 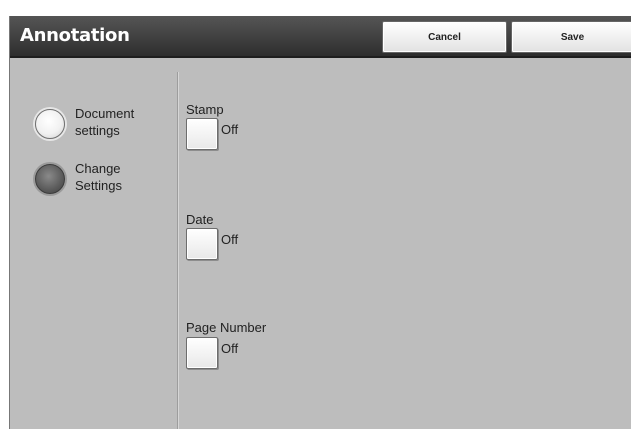 I want to click on radio-label-line2: settings, so click(x=97, y=130).